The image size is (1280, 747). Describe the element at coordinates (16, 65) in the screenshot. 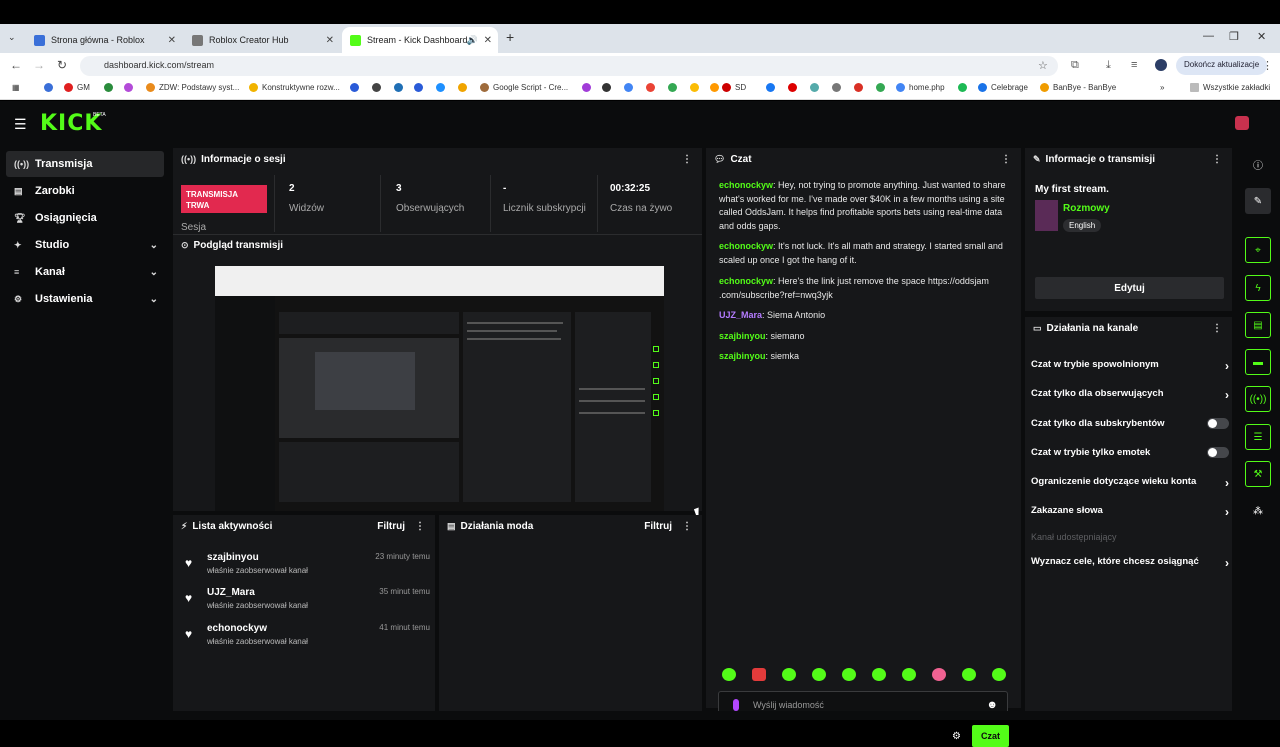

I see `back-icon: ←` at that location.